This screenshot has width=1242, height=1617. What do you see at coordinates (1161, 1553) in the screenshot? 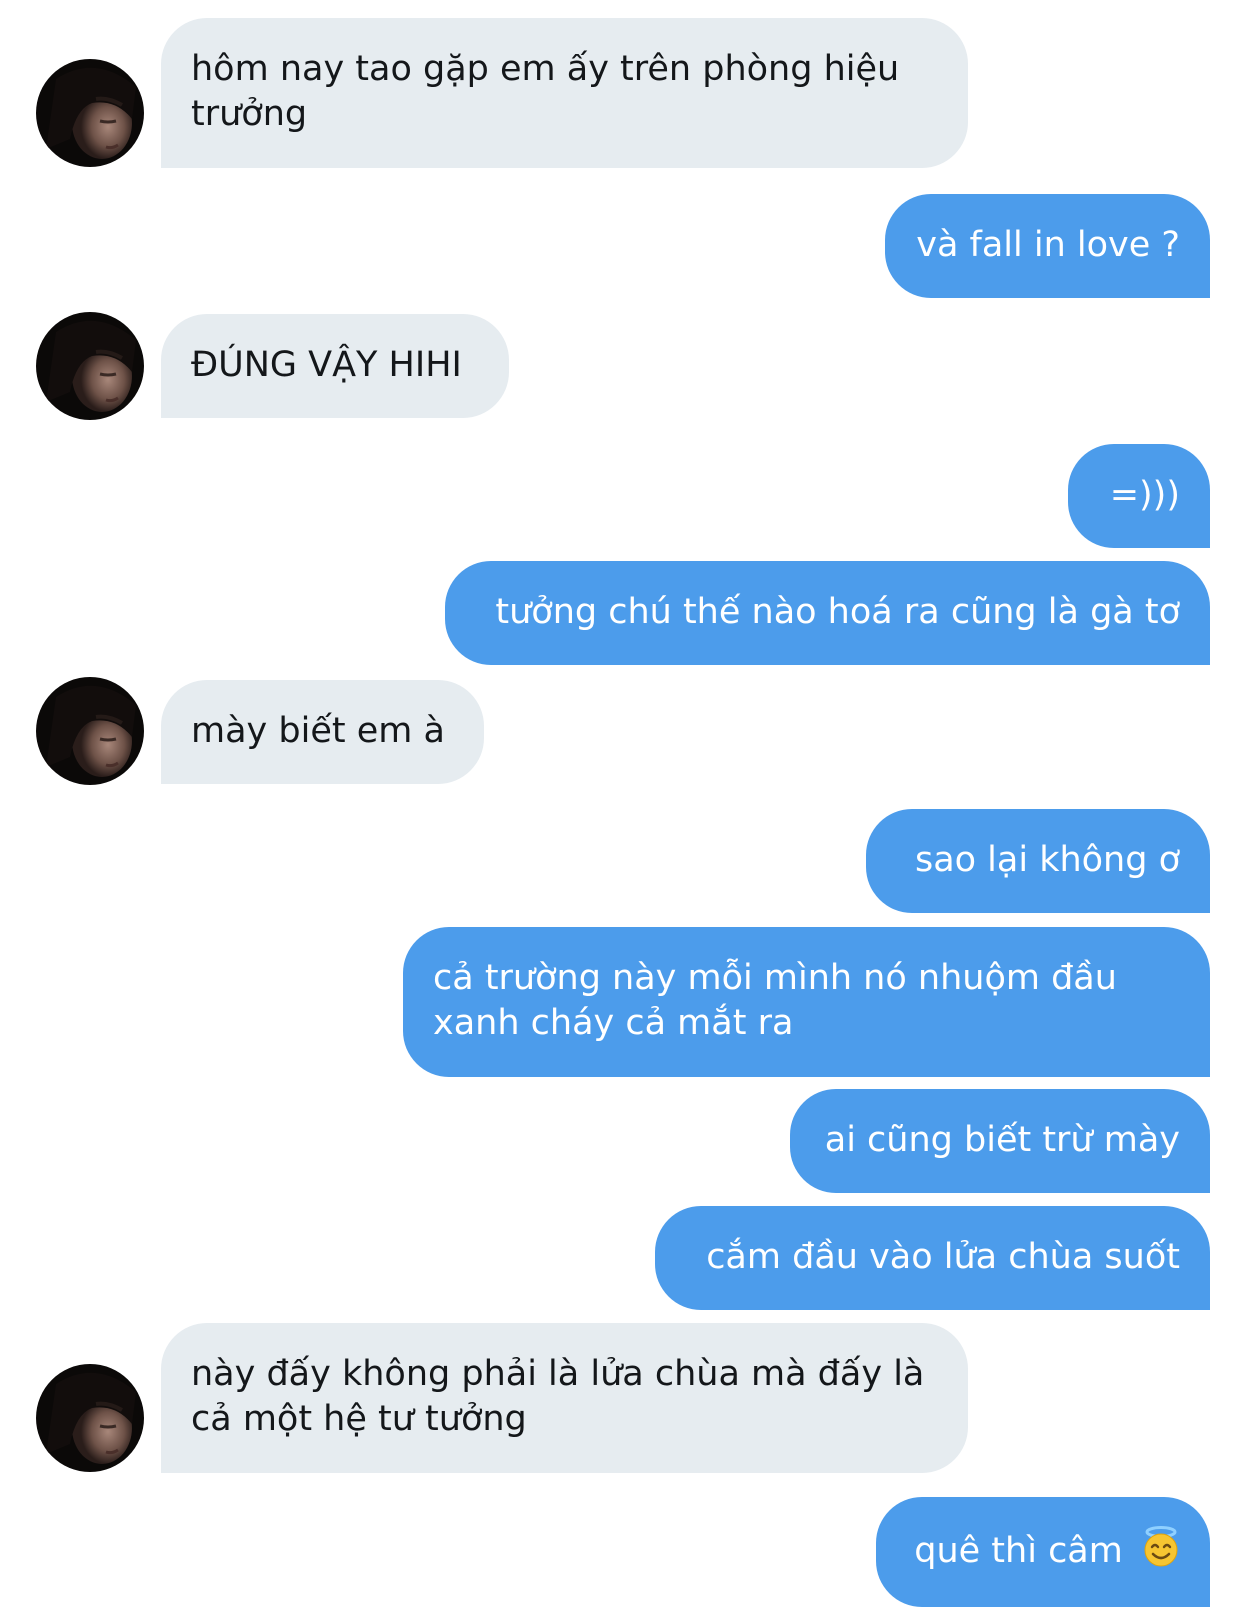
I see `smiling-face-with-halo-icon` at bounding box center [1161, 1553].